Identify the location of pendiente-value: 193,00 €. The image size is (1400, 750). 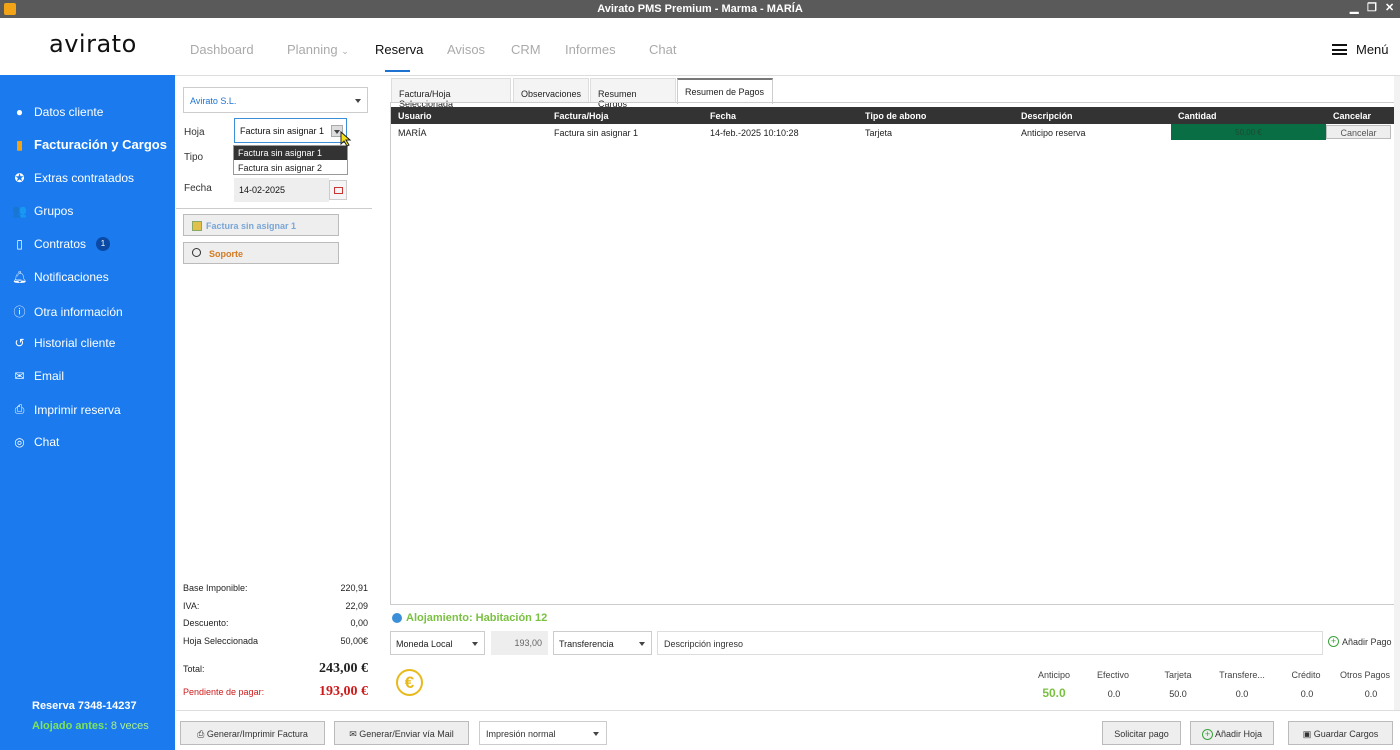
(343, 691).